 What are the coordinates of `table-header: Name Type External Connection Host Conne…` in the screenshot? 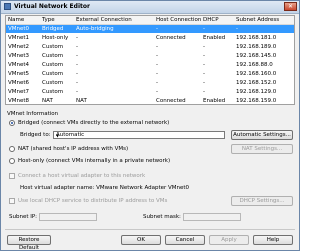 It's located at (150, 20).